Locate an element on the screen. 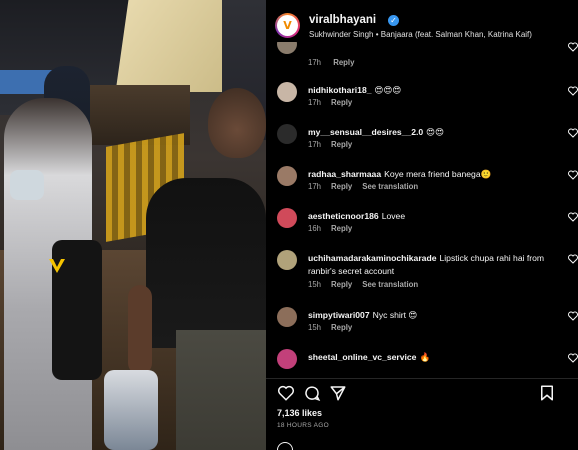 Image resolution: width=578 pixels, height=450 pixels. man-head is located at coordinates (237, 123).